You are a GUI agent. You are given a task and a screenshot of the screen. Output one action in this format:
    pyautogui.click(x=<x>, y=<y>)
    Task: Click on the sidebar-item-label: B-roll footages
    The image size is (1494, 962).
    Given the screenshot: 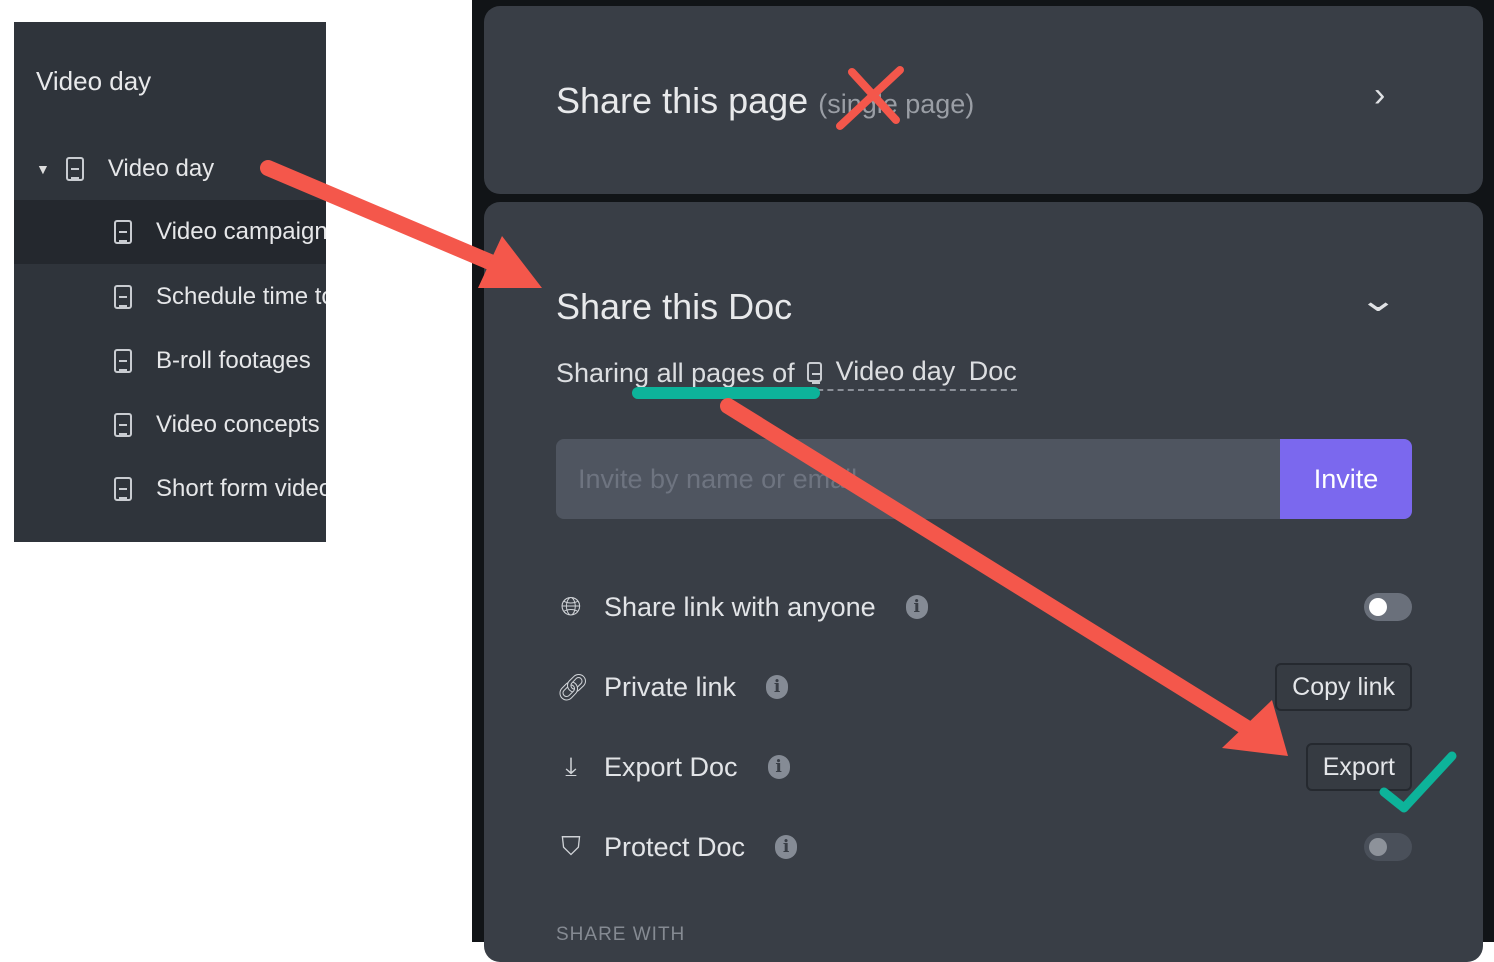 What is the action you would take?
    pyautogui.click(x=233, y=360)
    